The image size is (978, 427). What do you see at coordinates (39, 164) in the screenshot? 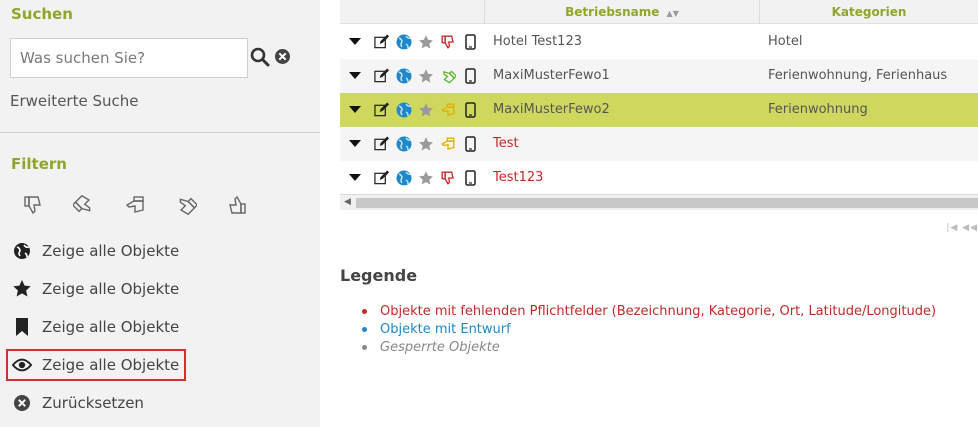
I see `filter-heading: Filtern` at bounding box center [39, 164].